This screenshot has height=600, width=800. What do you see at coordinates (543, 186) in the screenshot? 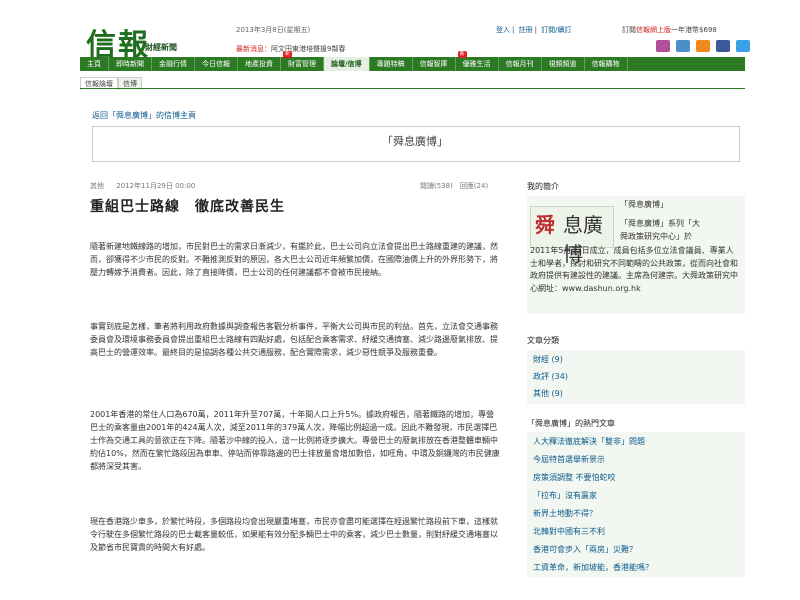
I see `profile-heading: 我的簡介` at bounding box center [543, 186].